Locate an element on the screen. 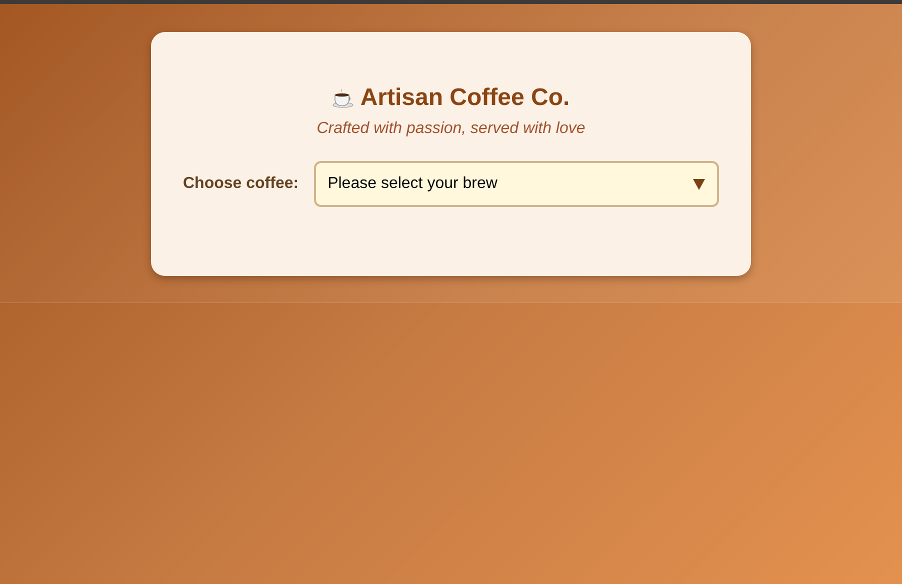  caret-icon is located at coordinates (699, 184).